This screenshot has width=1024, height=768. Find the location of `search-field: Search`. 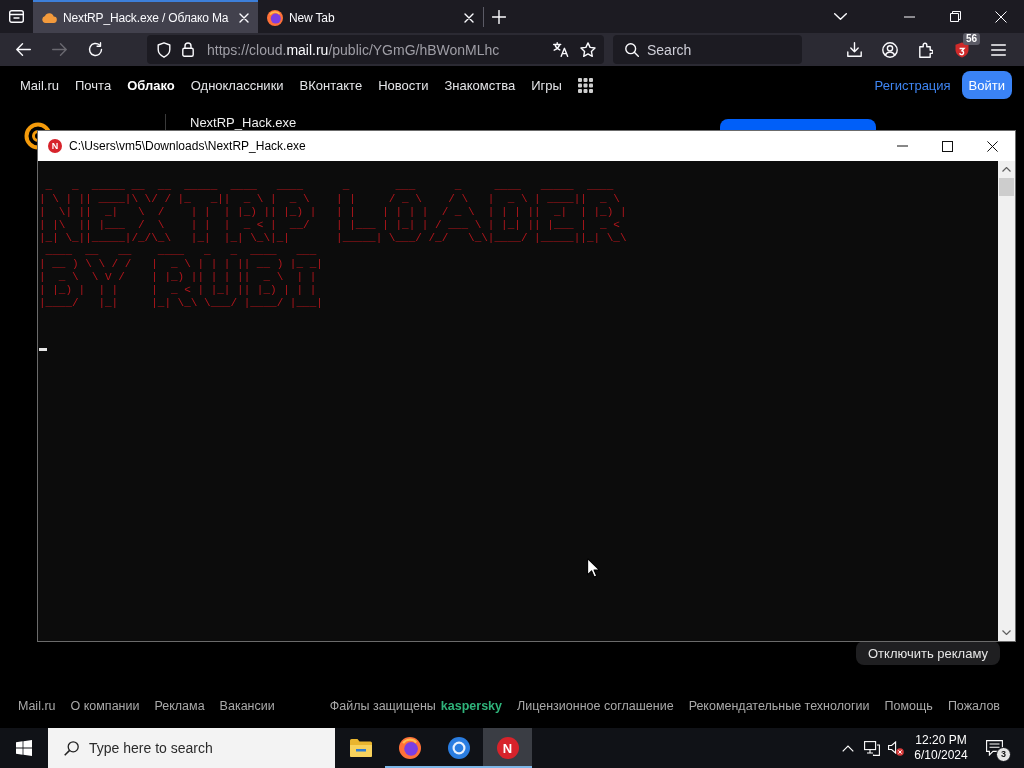

search-field: Search is located at coordinates (707, 49).